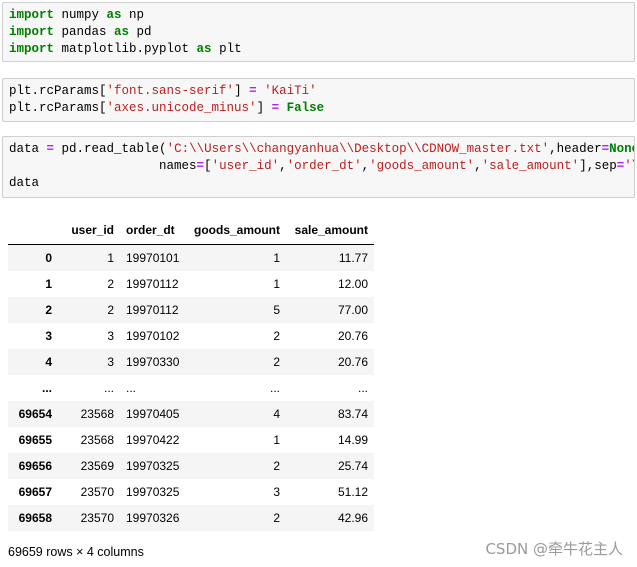 This screenshot has width=637, height=567. I want to click on table-row: 69654 23568 19970405 4 83.74, so click(191, 414).